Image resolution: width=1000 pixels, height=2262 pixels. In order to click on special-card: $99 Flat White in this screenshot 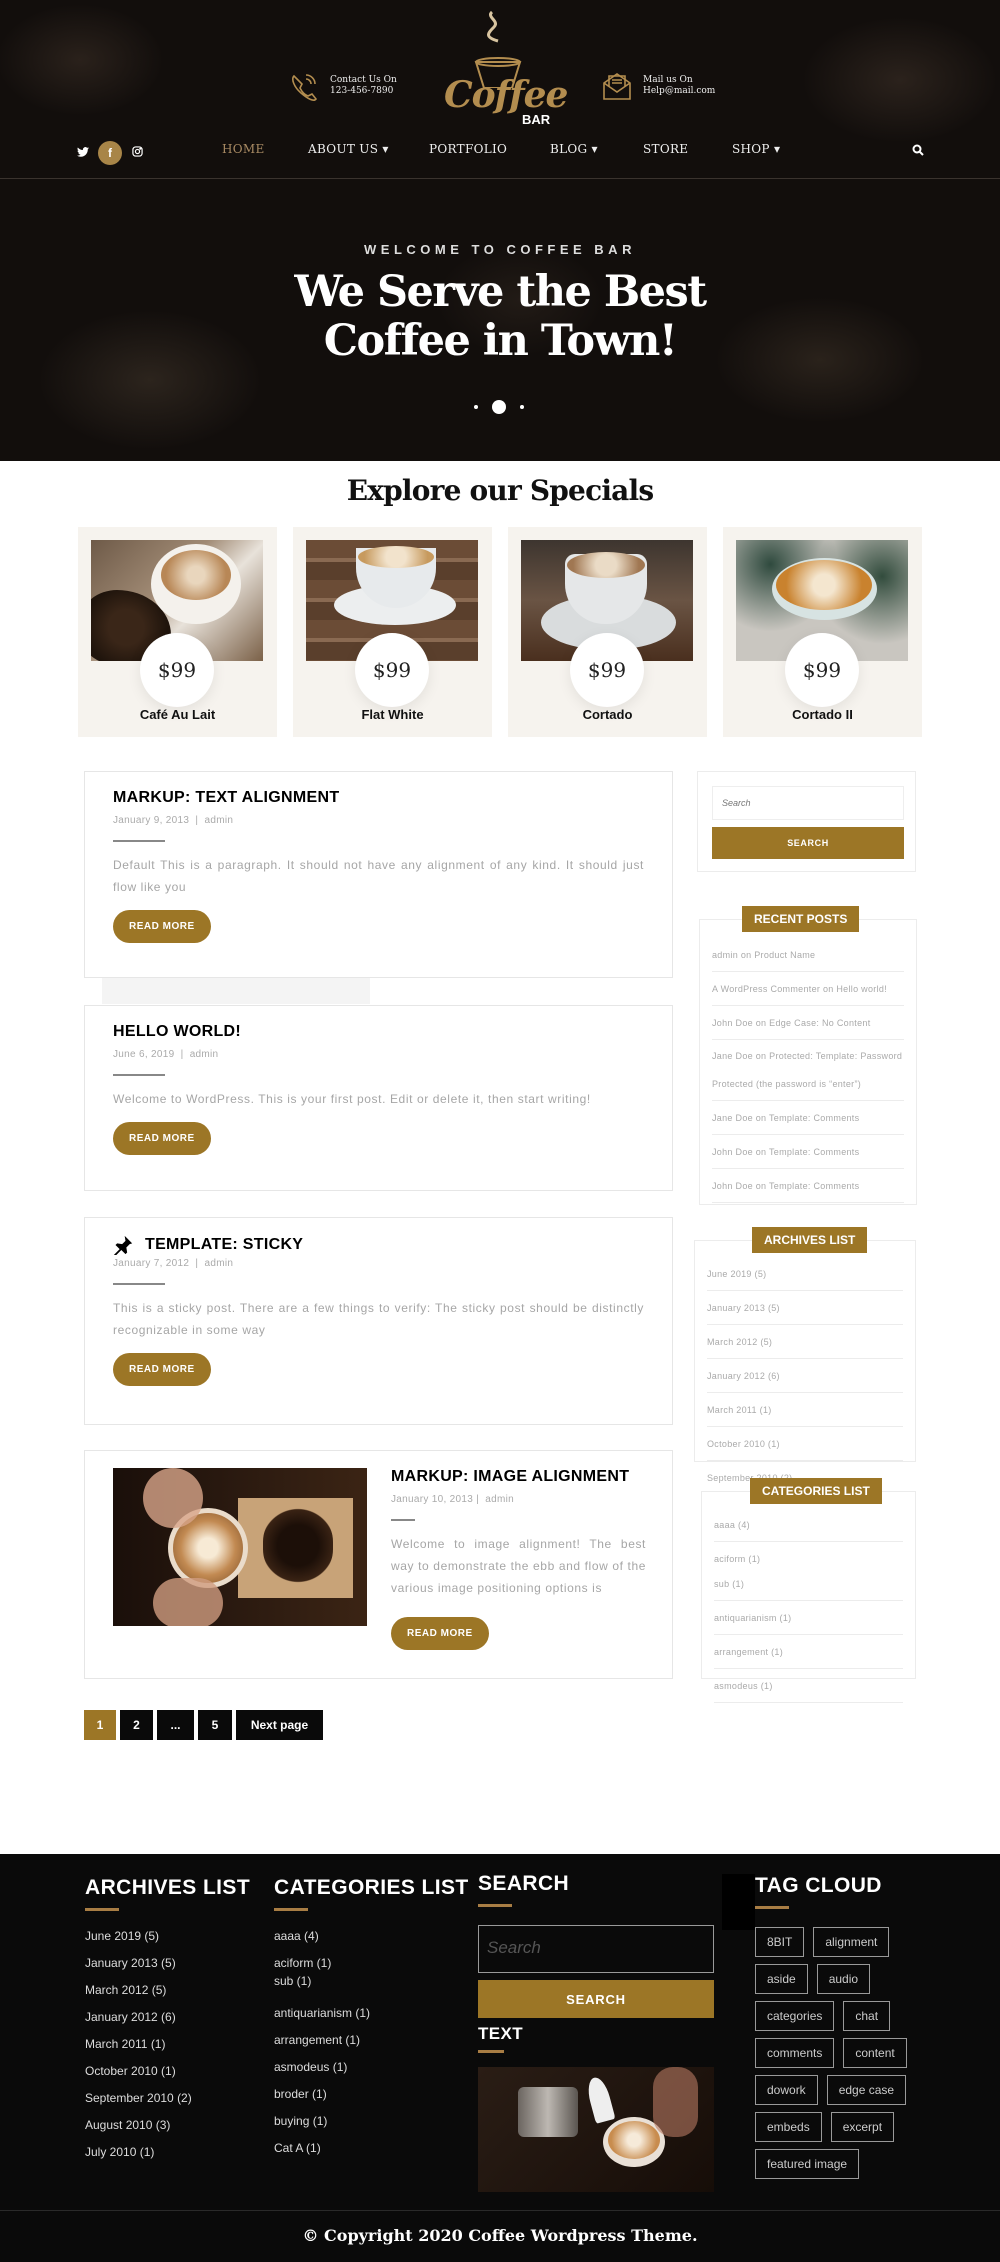, I will do `click(392, 632)`.